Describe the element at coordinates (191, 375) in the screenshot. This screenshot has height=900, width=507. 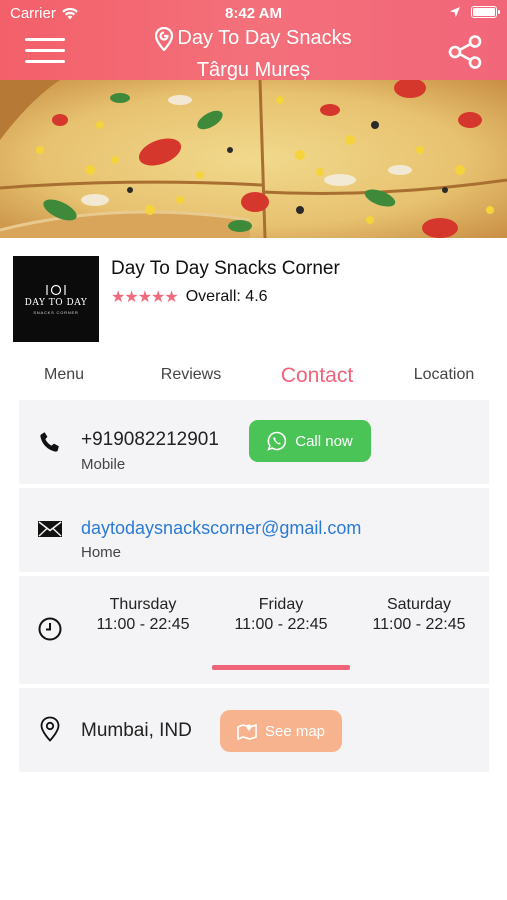
I see `tab-reviews: Reviews` at that location.